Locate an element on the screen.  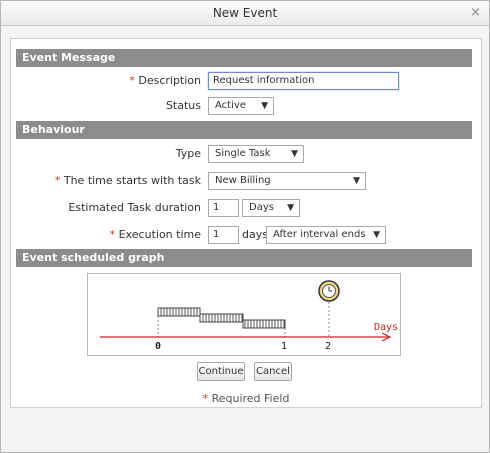
close-icon: × is located at coordinates (475, 13).